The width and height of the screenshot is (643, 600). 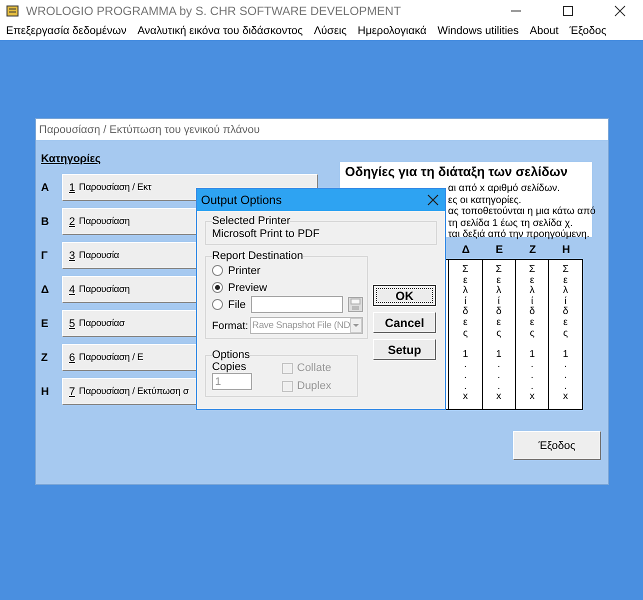 I want to click on column-header: Η, so click(x=566, y=250).